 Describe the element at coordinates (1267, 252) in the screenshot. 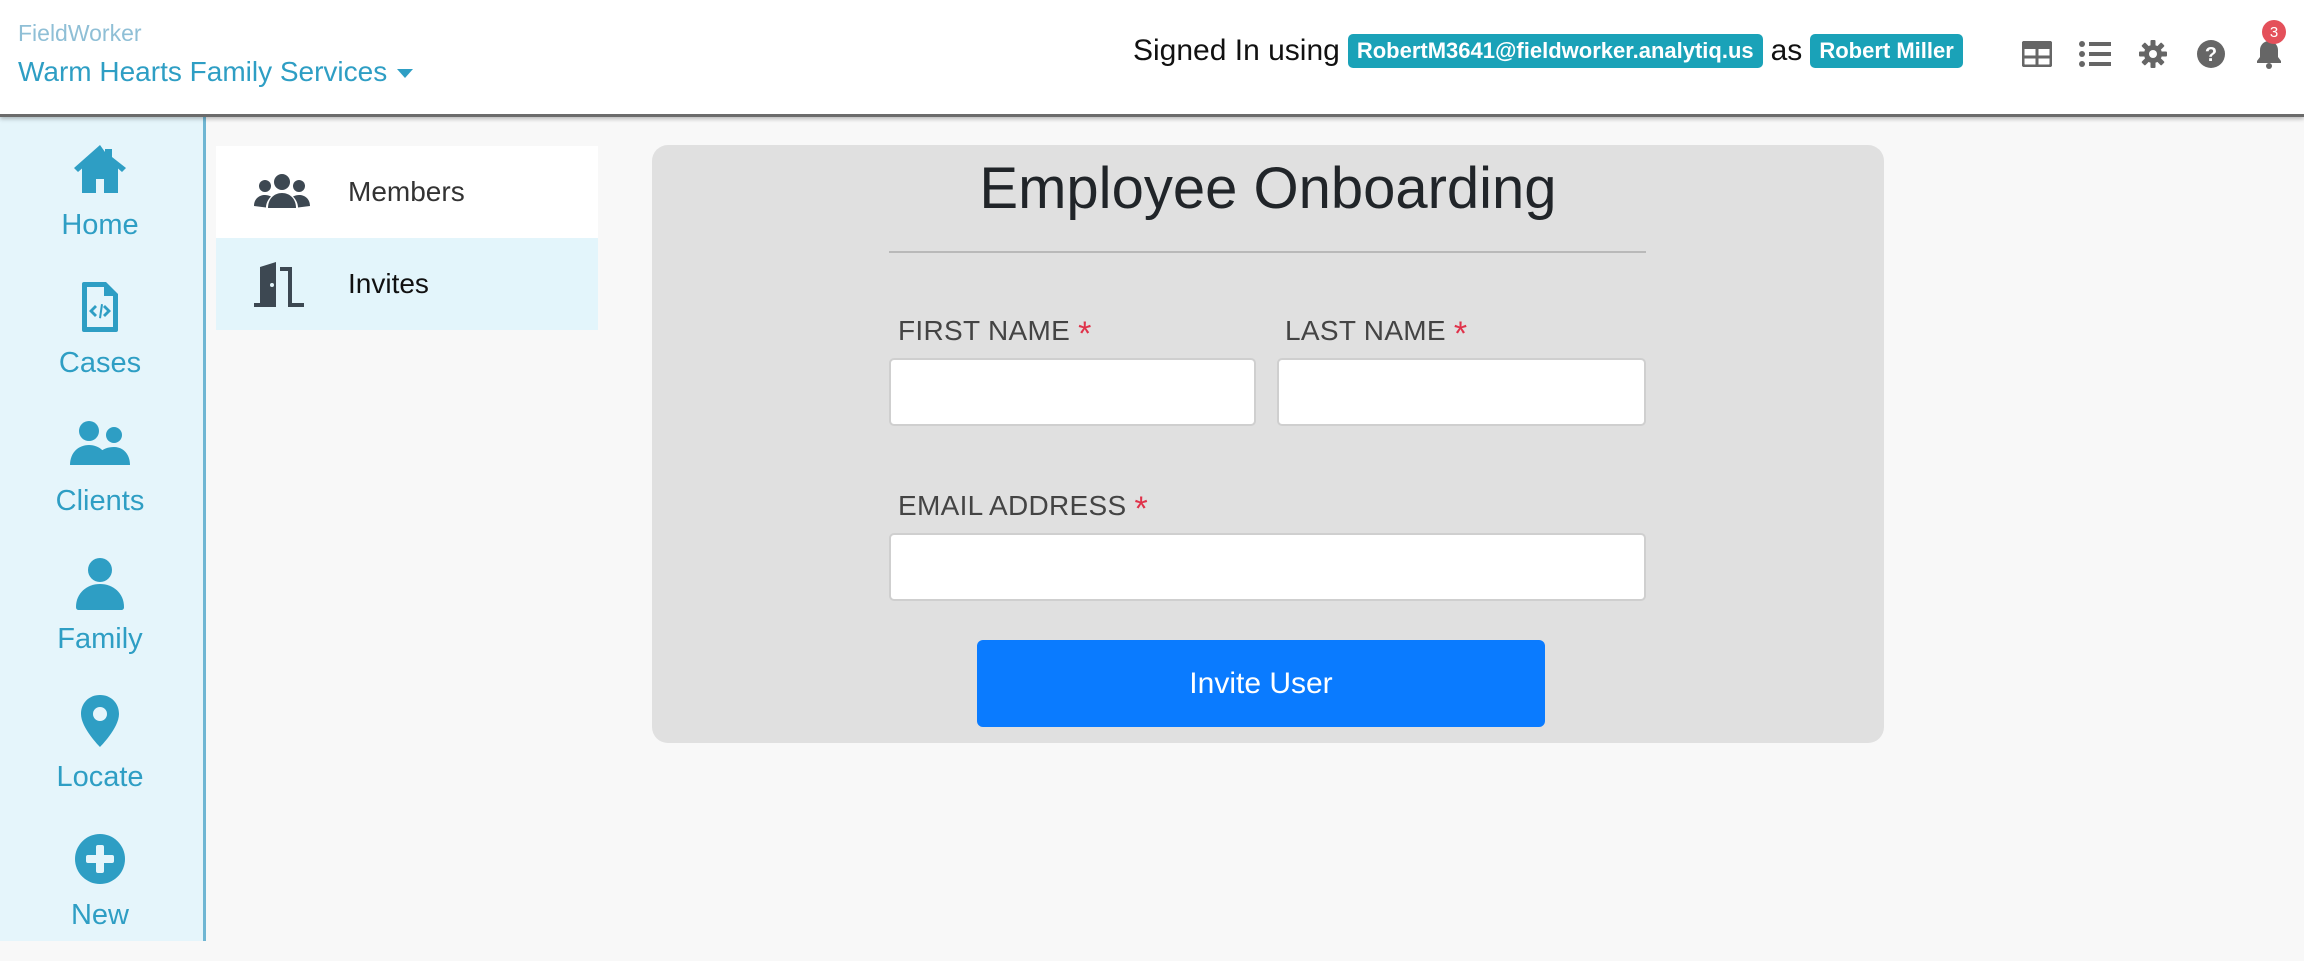

I see `divider` at that location.